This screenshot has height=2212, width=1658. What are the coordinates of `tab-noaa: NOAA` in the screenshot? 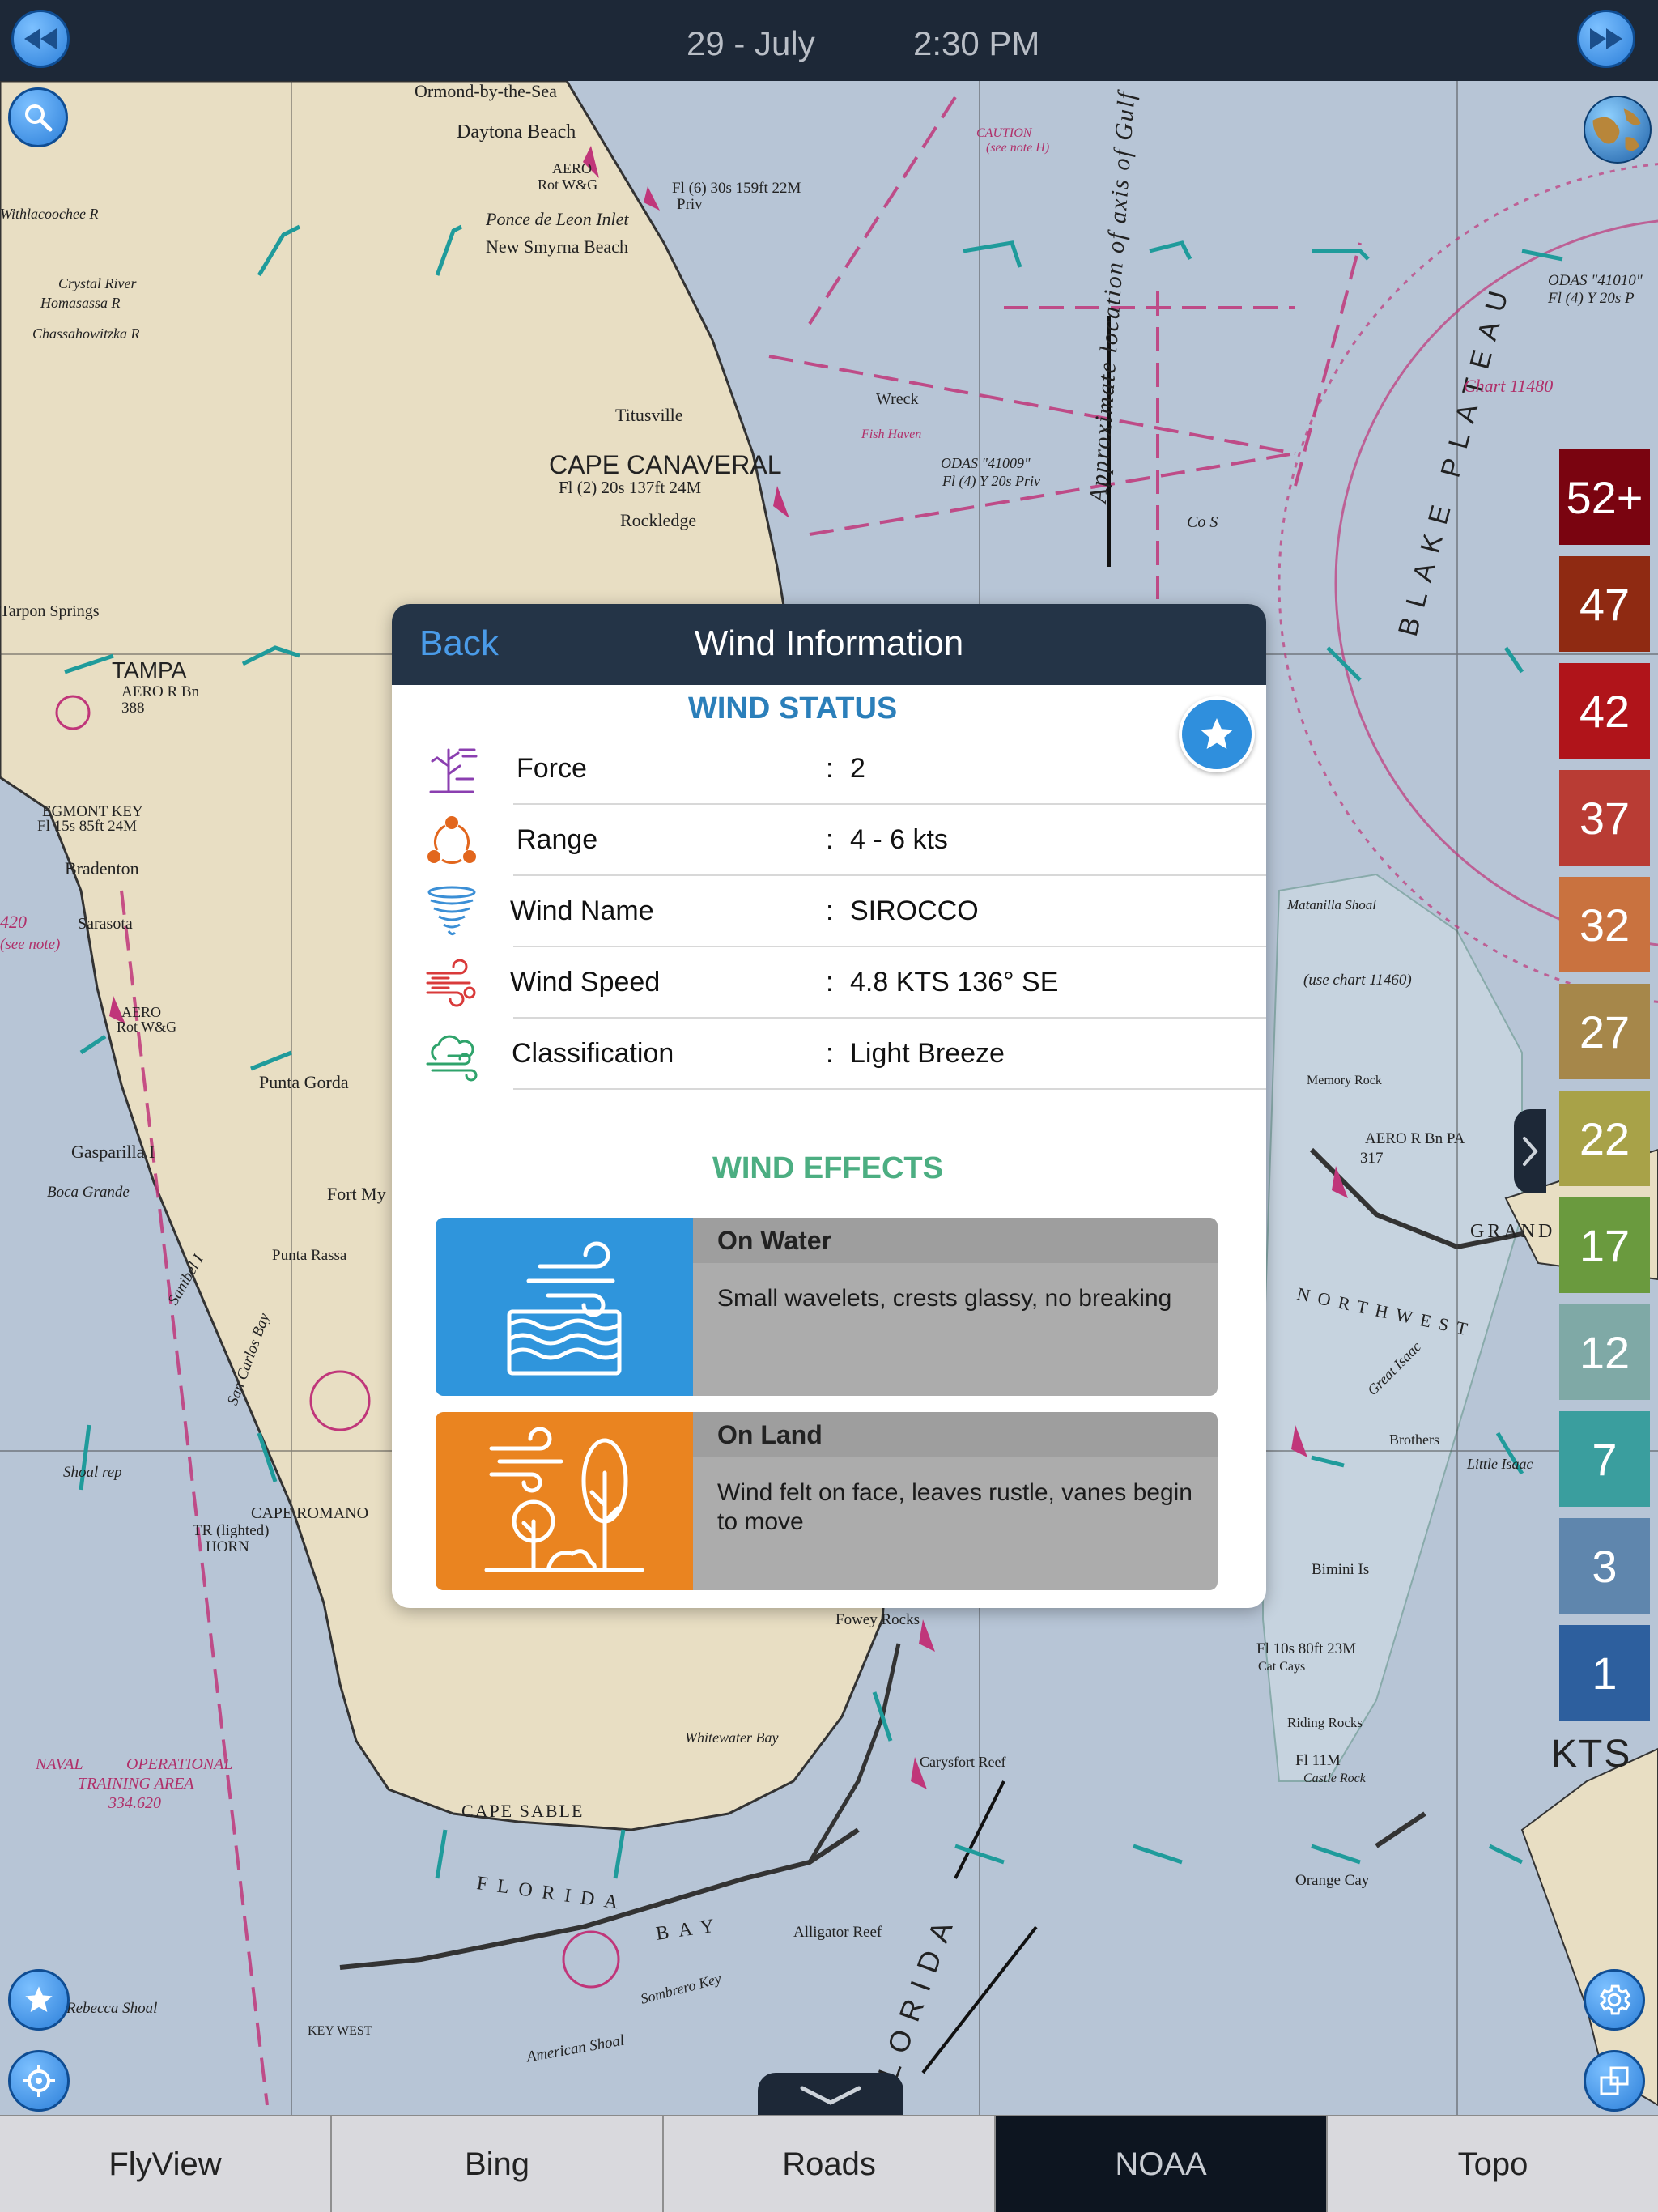 It's located at (1162, 2164).